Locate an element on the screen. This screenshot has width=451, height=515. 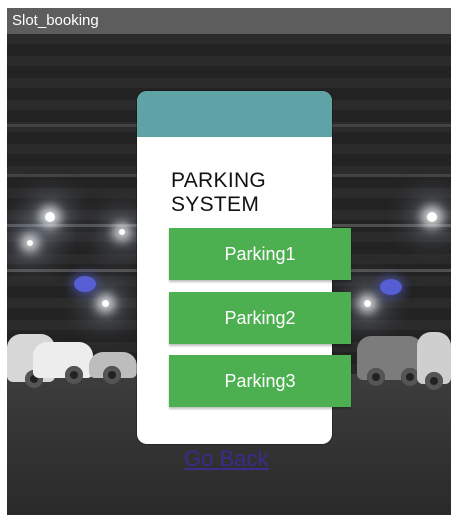
parking3-button: Parking3 is located at coordinates (260, 381).